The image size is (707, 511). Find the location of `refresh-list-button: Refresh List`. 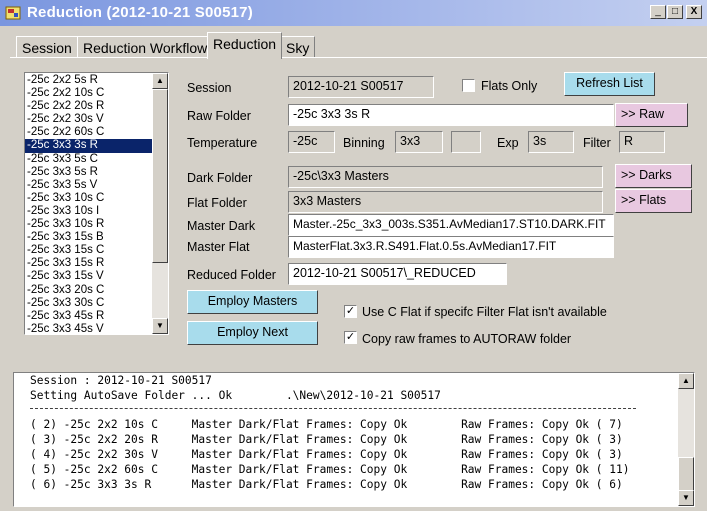

refresh-list-button: Refresh List is located at coordinates (609, 84).